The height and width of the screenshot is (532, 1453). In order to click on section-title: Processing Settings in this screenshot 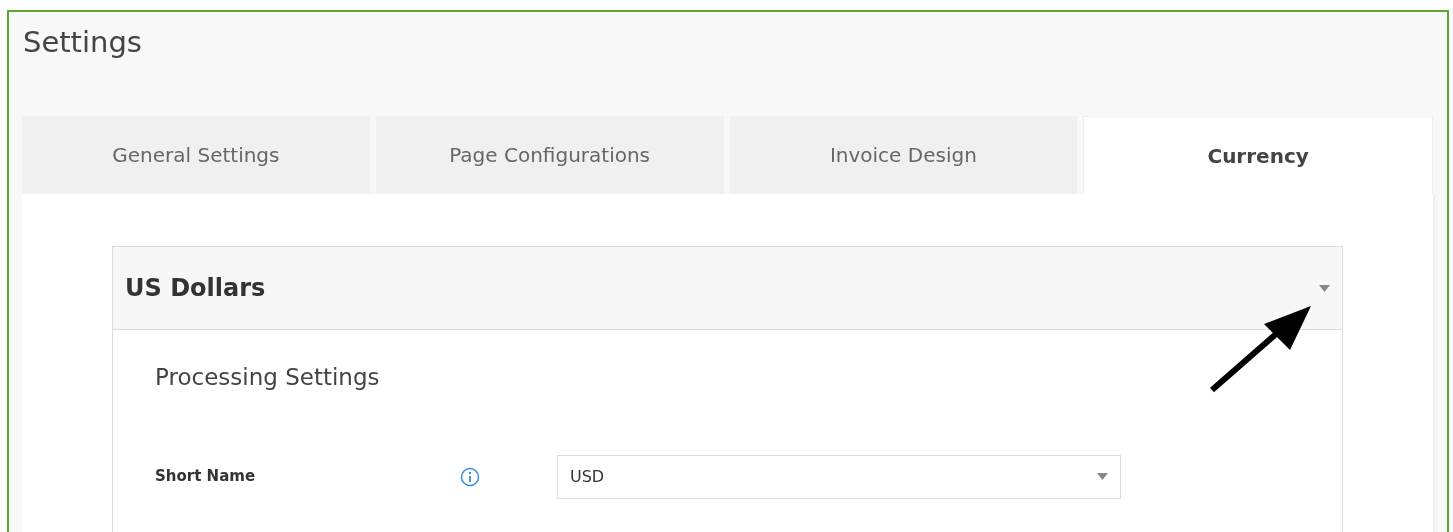, I will do `click(267, 377)`.